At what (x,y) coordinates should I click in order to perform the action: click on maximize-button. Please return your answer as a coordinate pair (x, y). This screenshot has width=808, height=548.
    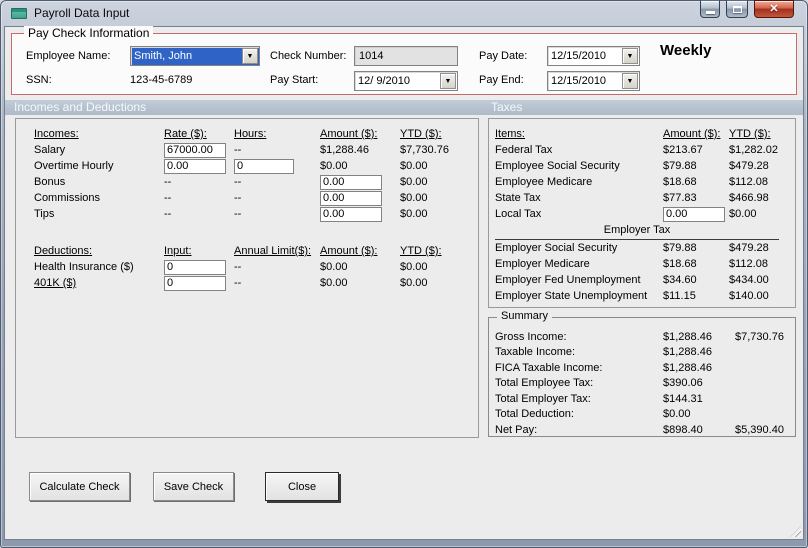
    Looking at the image, I should click on (737, 9).